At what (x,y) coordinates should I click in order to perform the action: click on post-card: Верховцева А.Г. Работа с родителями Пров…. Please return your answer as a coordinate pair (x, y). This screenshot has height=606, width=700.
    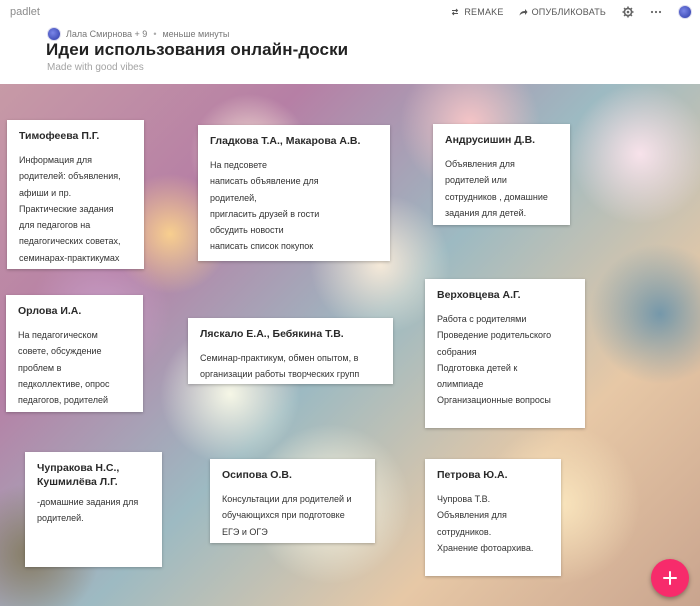
    Looking at the image, I should click on (505, 353).